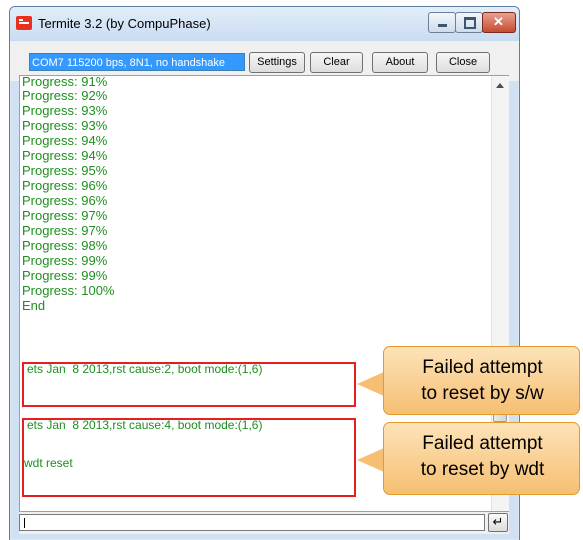 The width and height of the screenshot is (583, 540). I want to click on output-line: End, so click(34, 305).